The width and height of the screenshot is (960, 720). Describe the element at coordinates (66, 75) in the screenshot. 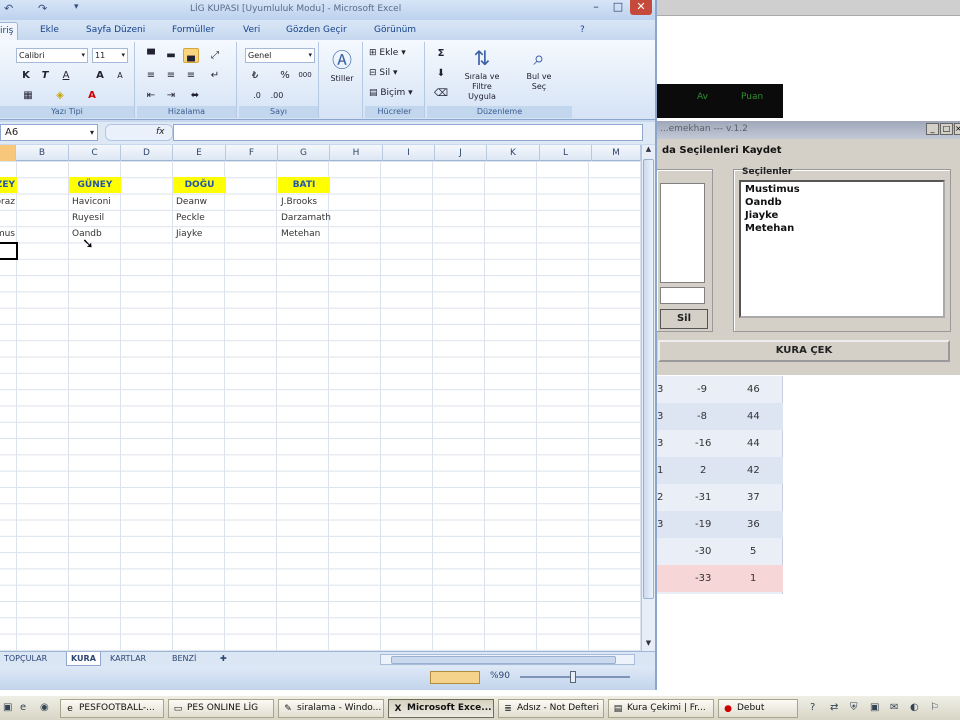

I see `underline-icon: A` at that location.